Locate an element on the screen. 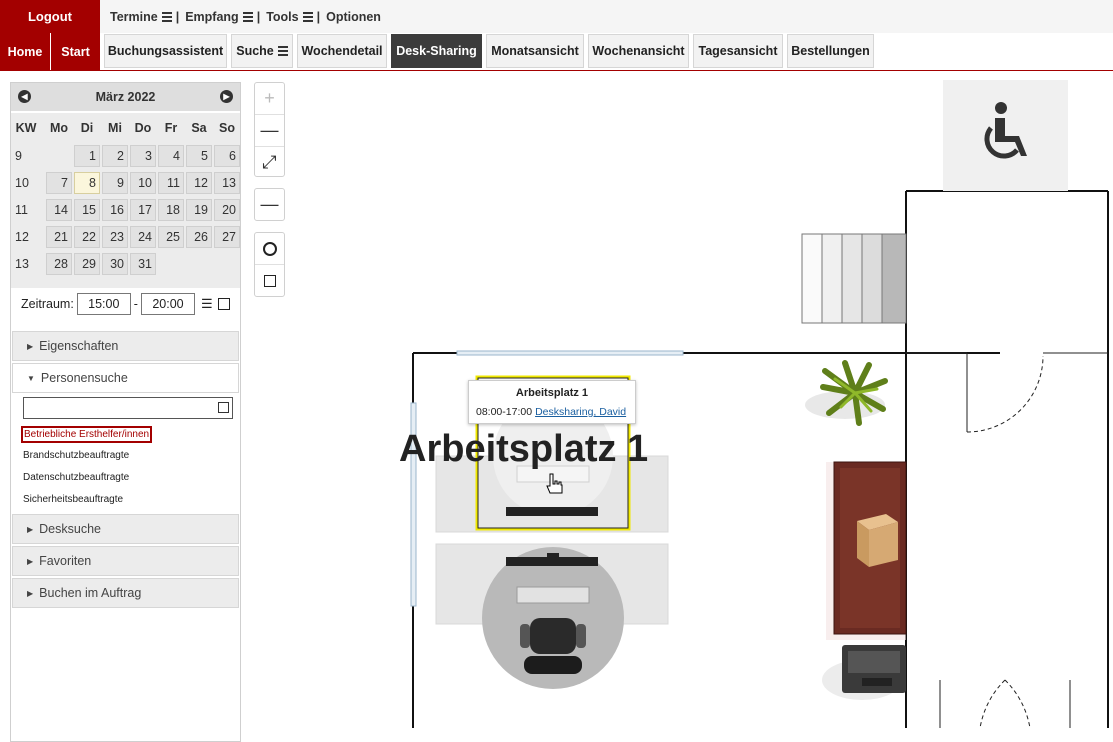 The width and height of the screenshot is (1113, 742). calendar-day: 29 is located at coordinates (87, 264).